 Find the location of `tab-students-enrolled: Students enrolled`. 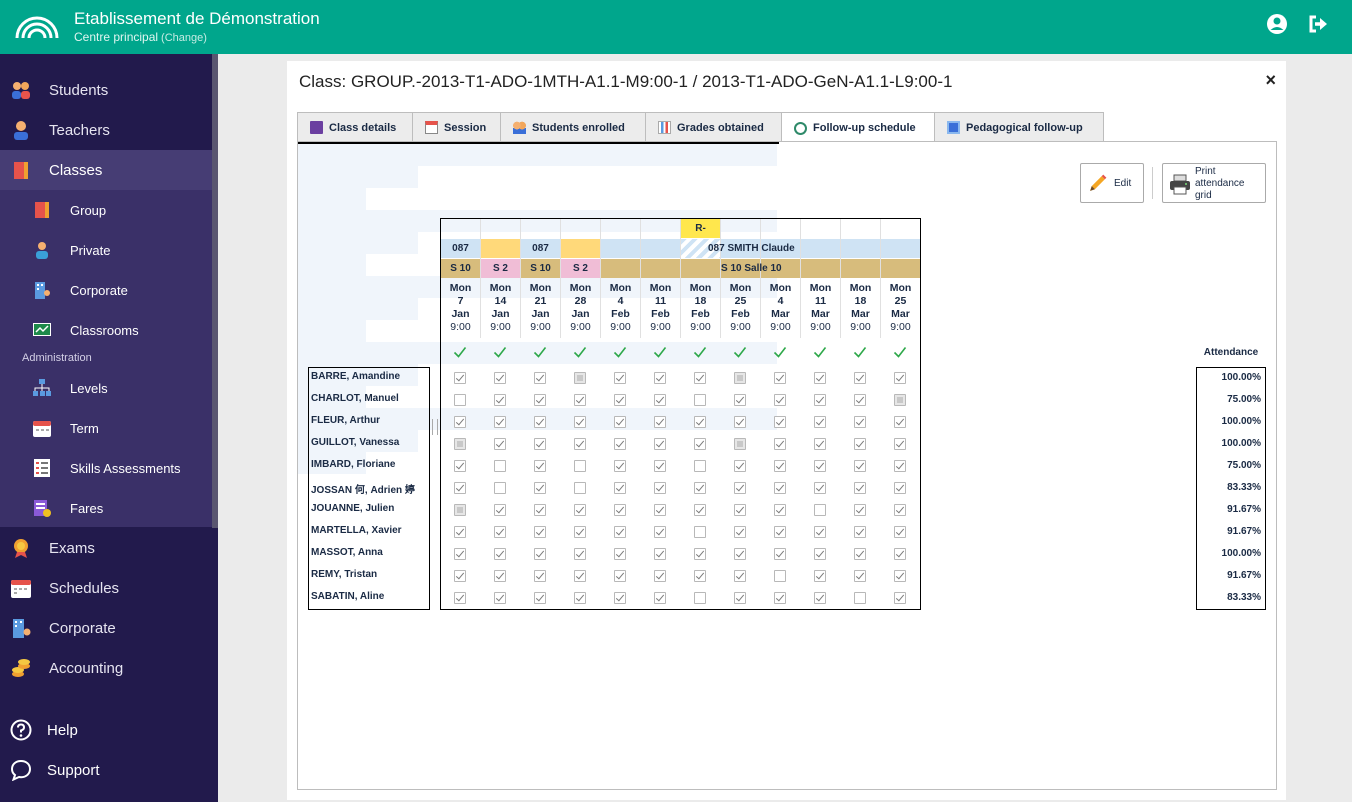

tab-students-enrolled: Students enrolled is located at coordinates (573, 127).